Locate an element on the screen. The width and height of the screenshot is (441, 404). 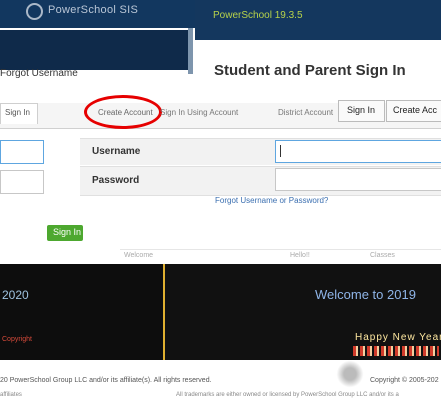
faint-item: Hello!! is located at coordinates (300, 255).